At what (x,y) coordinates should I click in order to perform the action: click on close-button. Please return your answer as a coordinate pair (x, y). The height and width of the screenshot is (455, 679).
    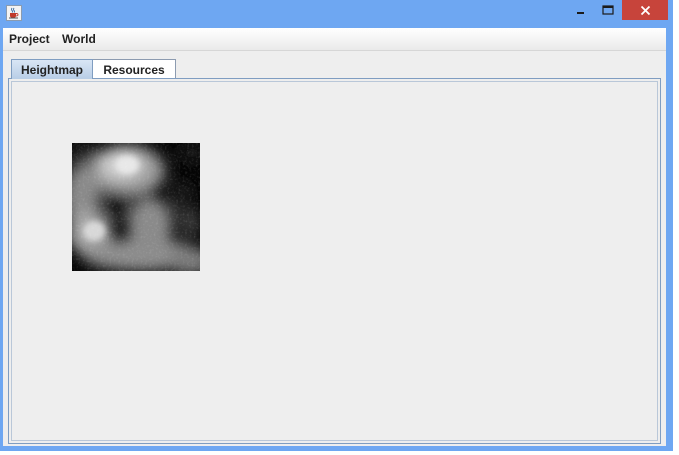
    Looking at the image, I should click on (645, 10).